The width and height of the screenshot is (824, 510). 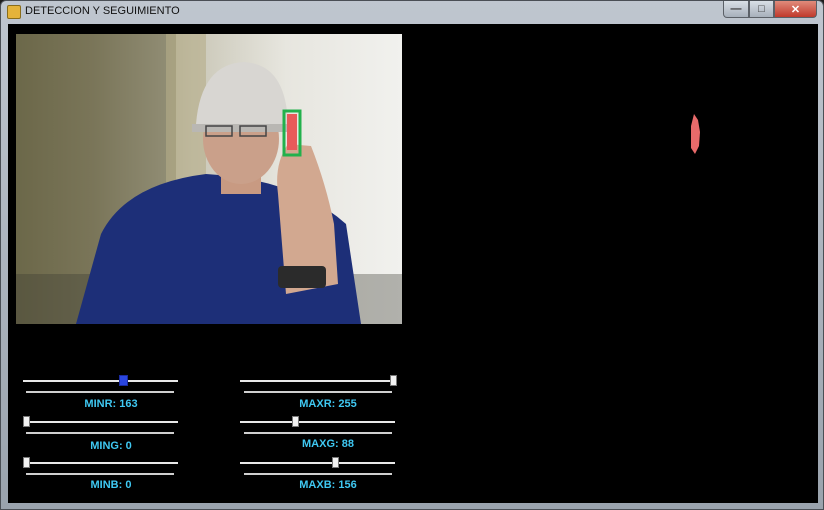 What do you see at coordinates (111, 404) in the screenshot?
I see `minr-label: MINR: 163` at bounding box center [111, 404].